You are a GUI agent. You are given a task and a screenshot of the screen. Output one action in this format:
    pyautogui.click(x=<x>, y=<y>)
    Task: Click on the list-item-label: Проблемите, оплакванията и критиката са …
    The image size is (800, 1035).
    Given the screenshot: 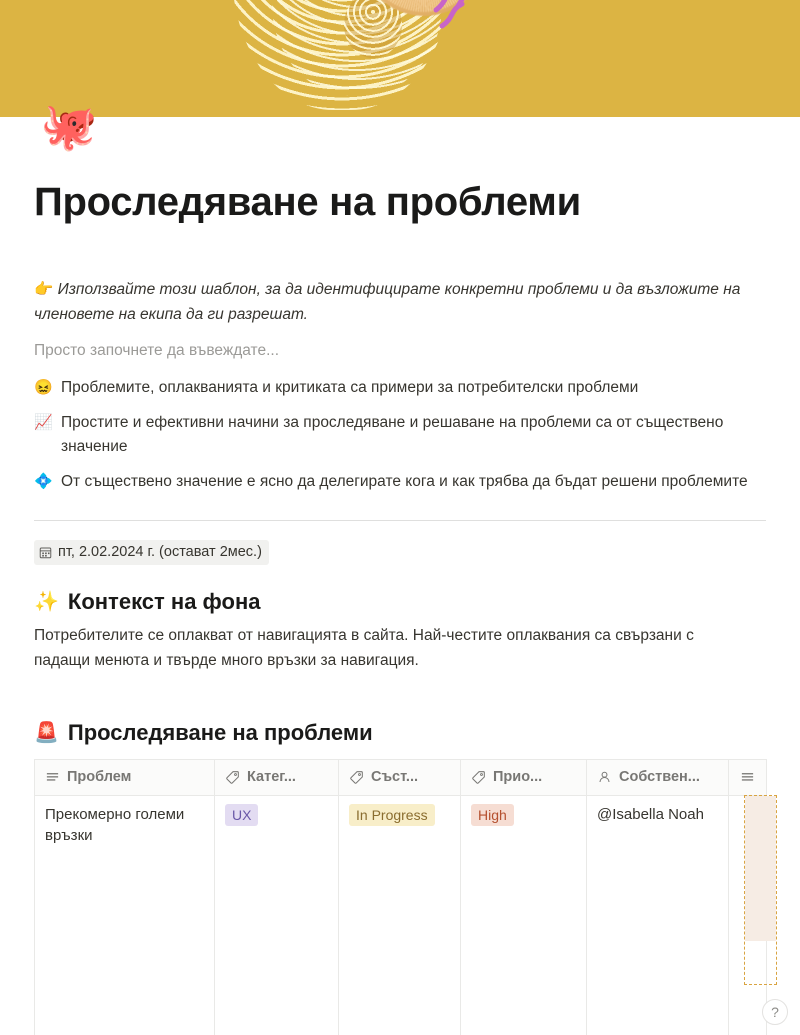 What is the action you would take?
    pyautogui.click(x=350, y=388)
    